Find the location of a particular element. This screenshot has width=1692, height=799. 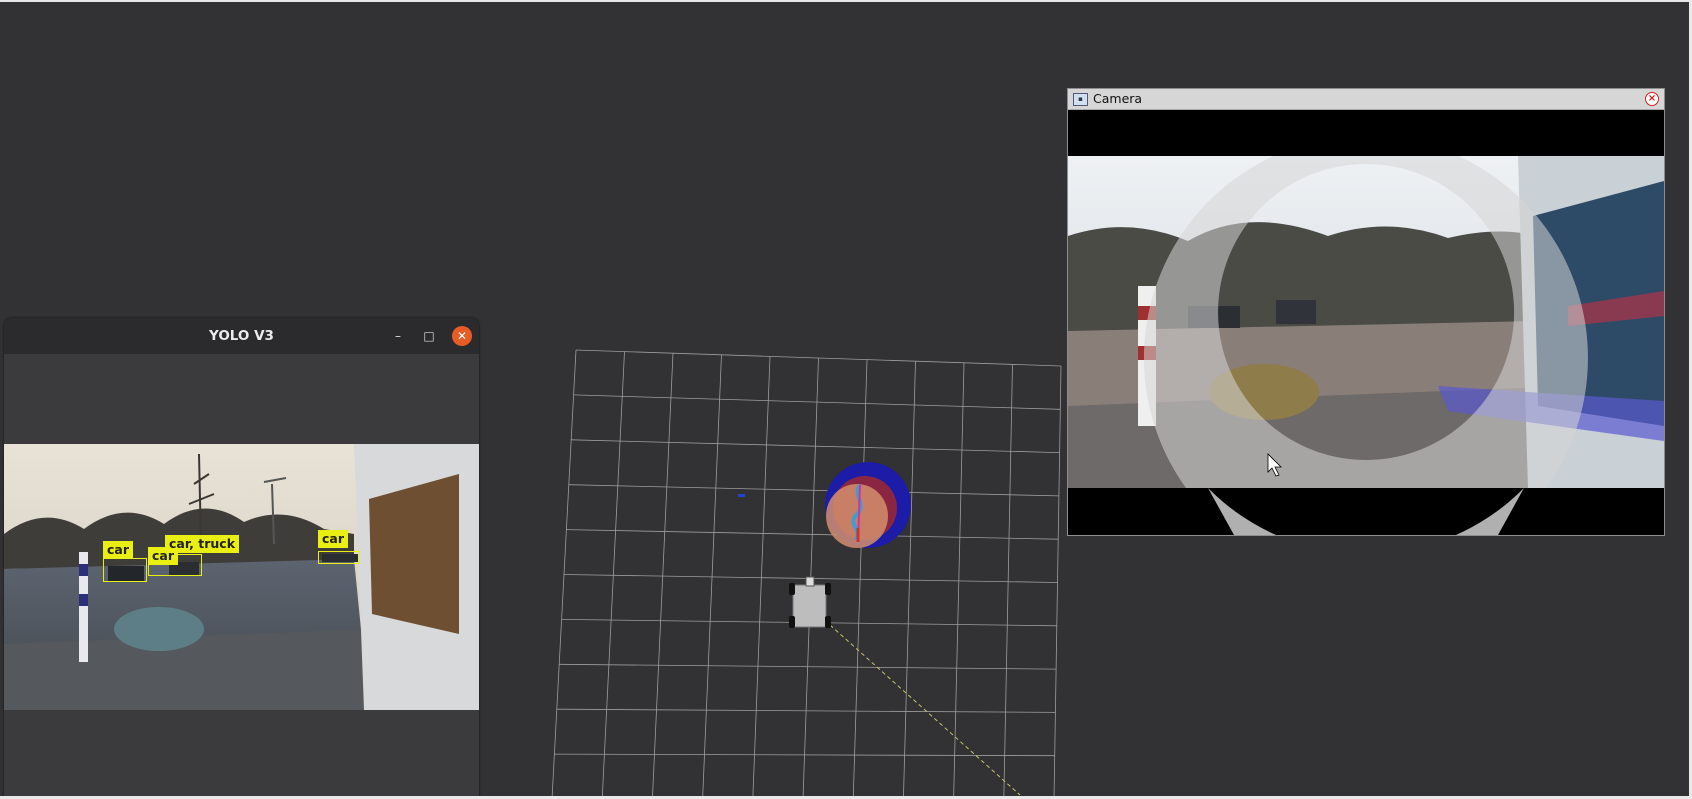

close-button: ✕ is located at coordinates (462, 336).